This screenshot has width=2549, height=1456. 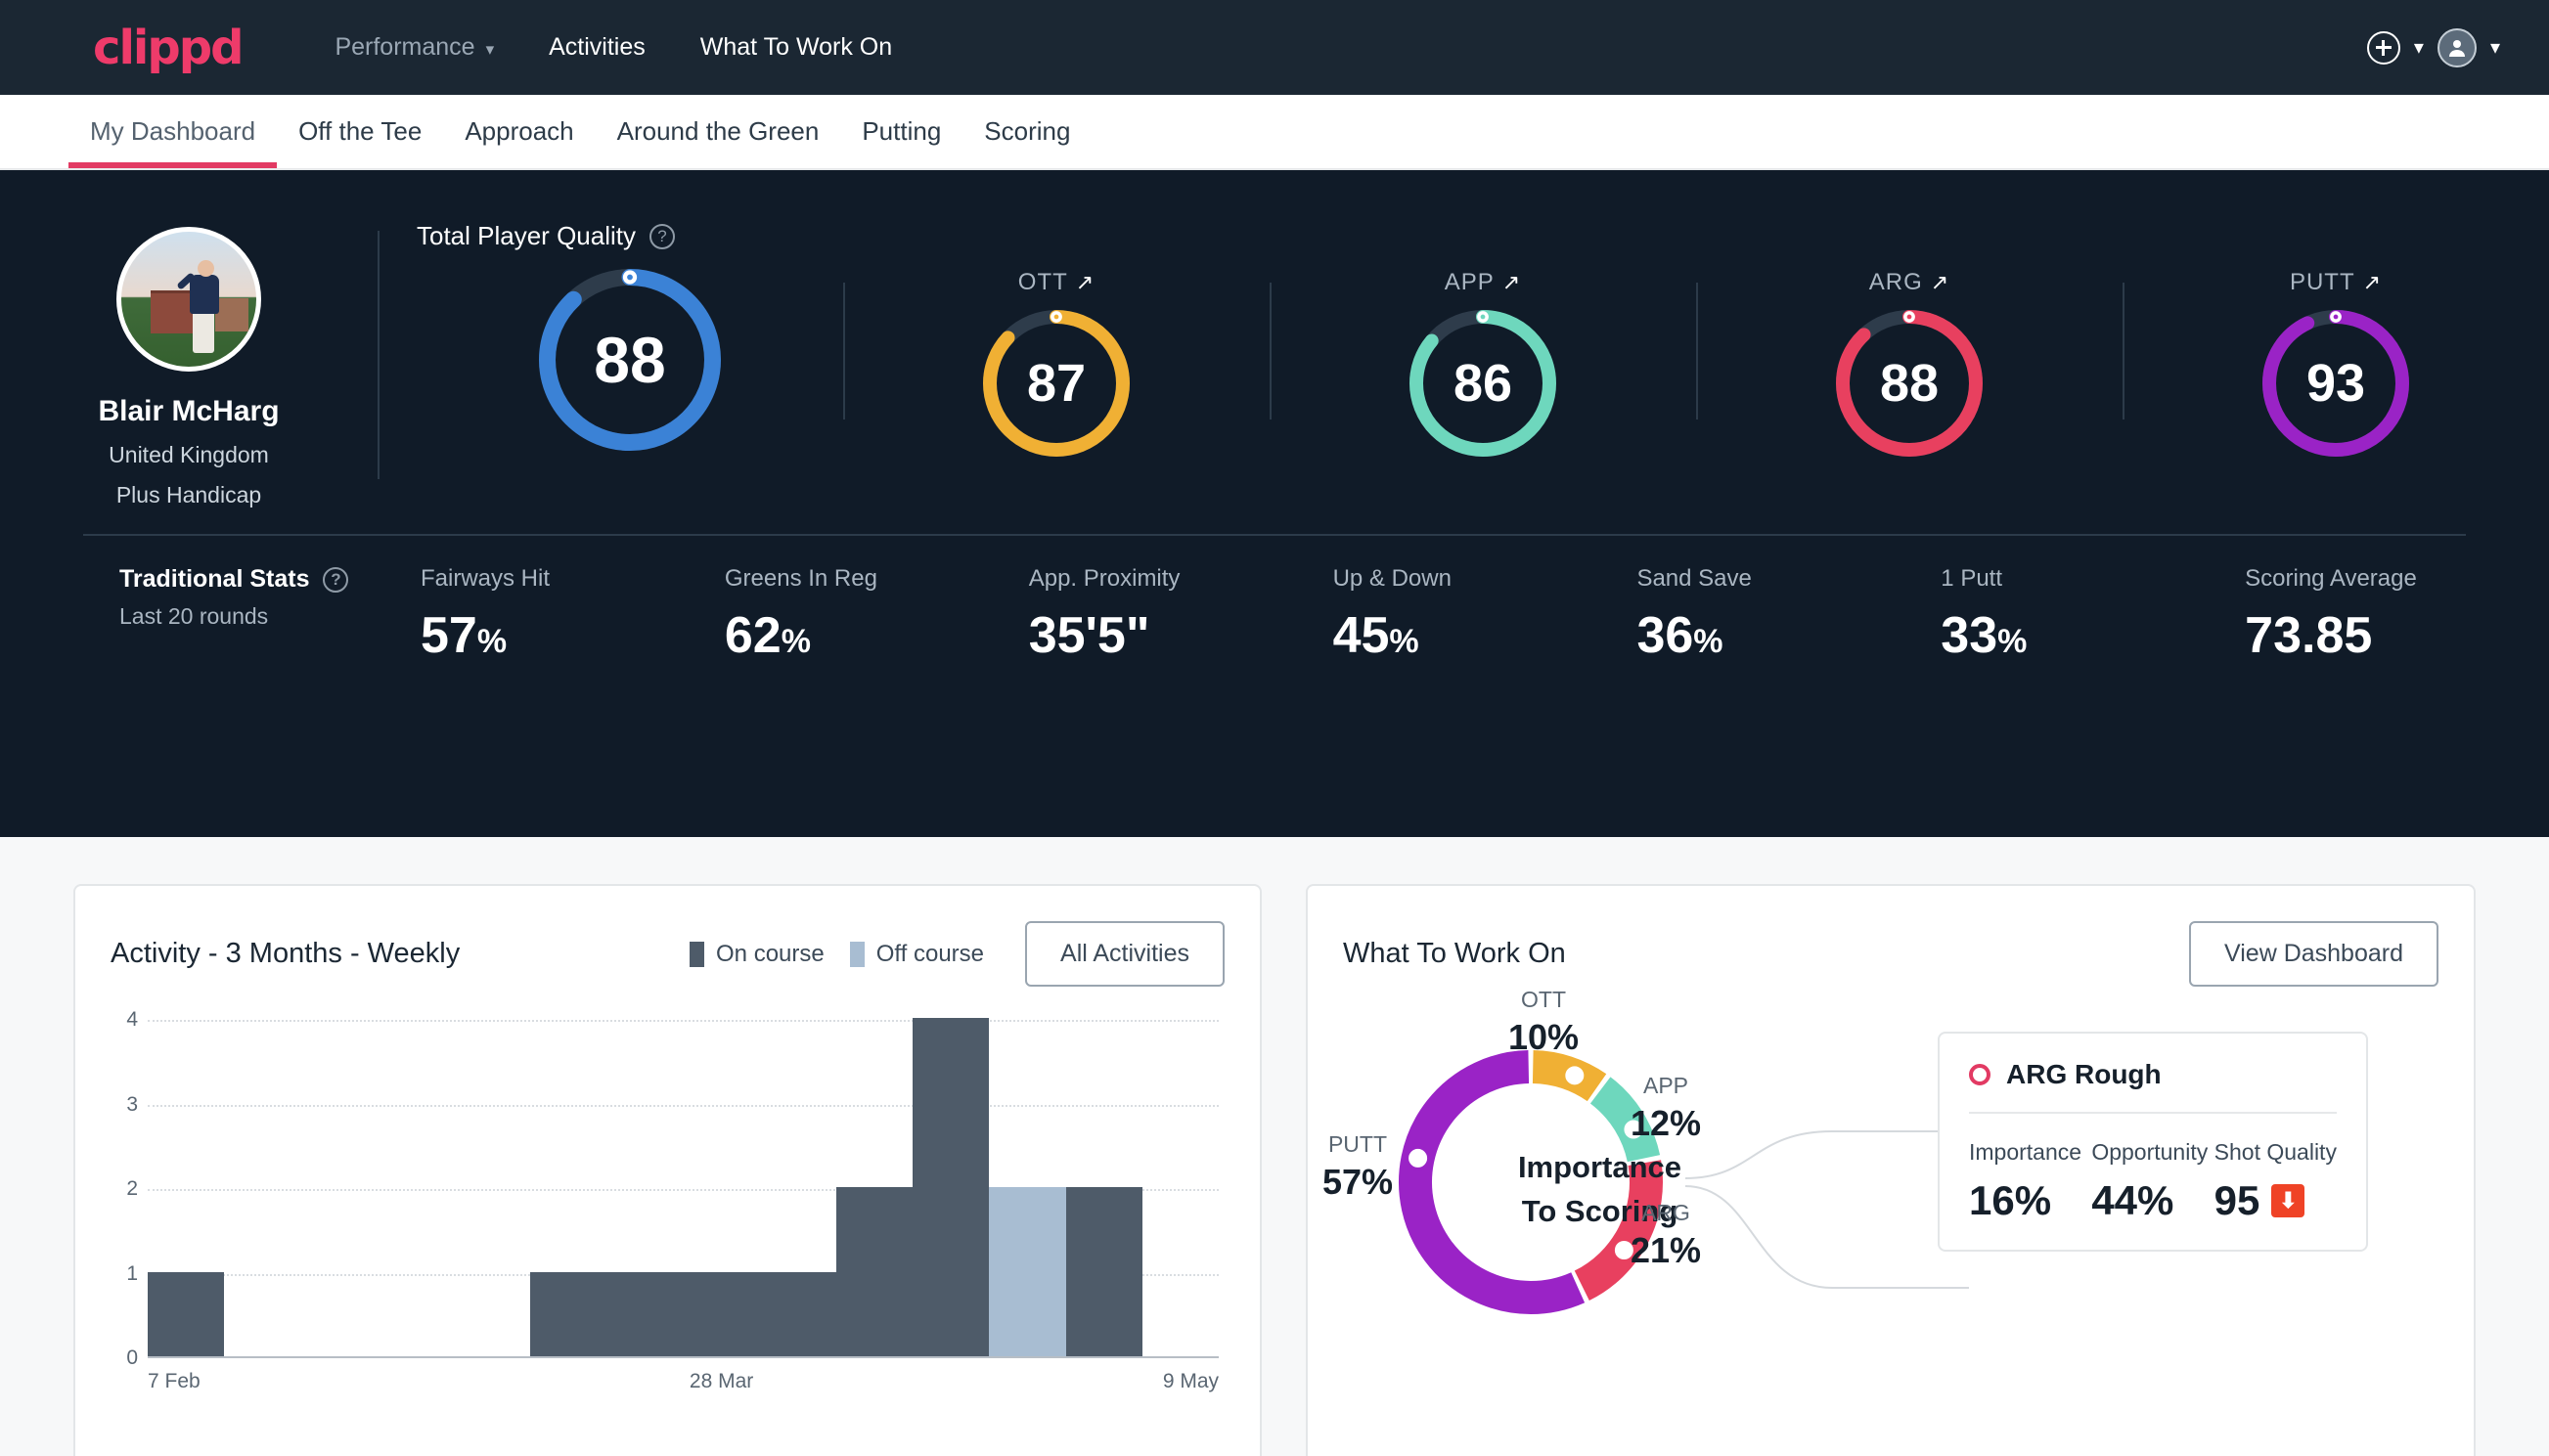 I want to click on quality-gauges: 88 OTT ↗ 87 APP ↗ 86 ARG ↗ 88 PUTT ↗ 93, so click(x=1483, y=363).